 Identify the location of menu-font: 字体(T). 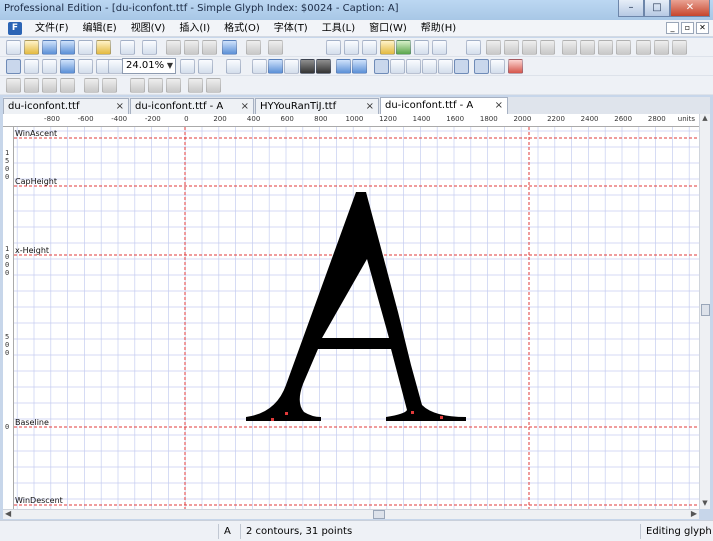
(291, 28).